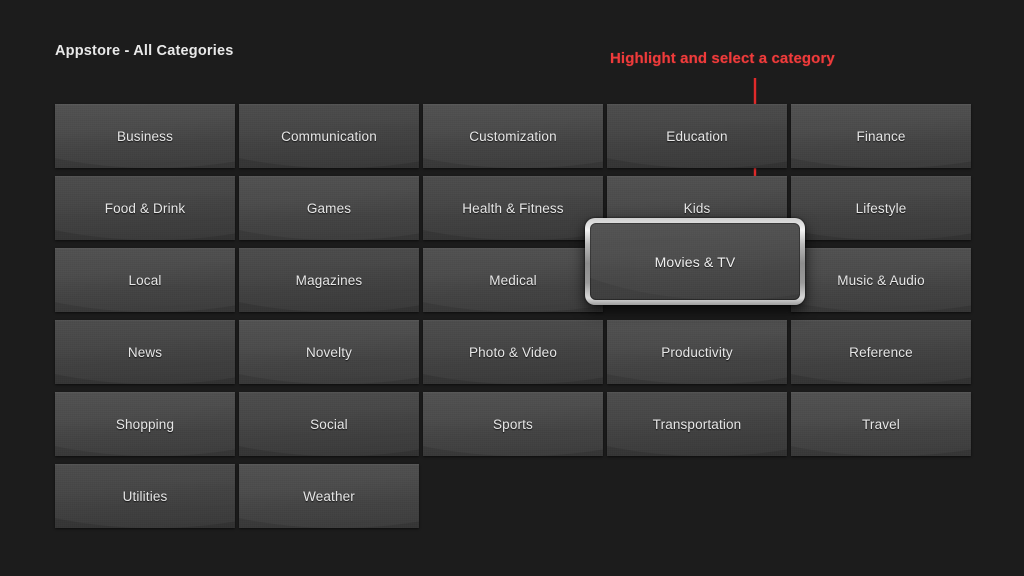 This screenshot has height=576, width=1024. I want to click on category-tile: Social, so click(329, 424).